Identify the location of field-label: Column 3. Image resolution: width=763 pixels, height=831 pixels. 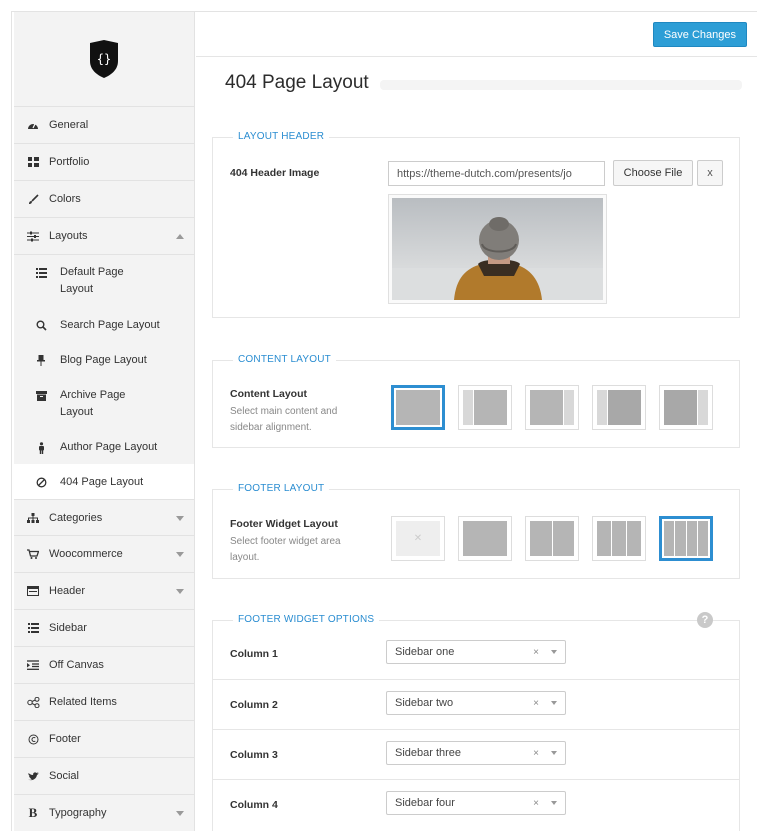
(254, 755).